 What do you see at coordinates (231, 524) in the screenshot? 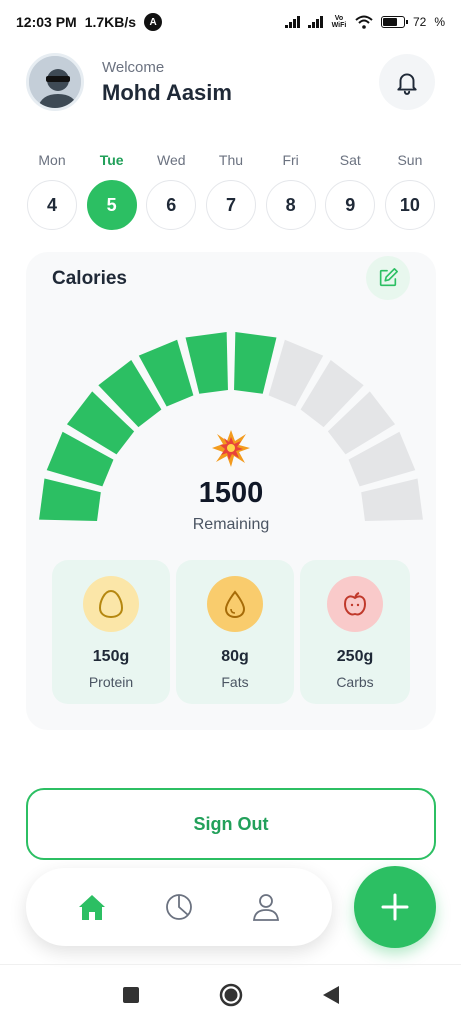
I see `calories-remaining-label: Remaining` at bounding box center [231, 524].